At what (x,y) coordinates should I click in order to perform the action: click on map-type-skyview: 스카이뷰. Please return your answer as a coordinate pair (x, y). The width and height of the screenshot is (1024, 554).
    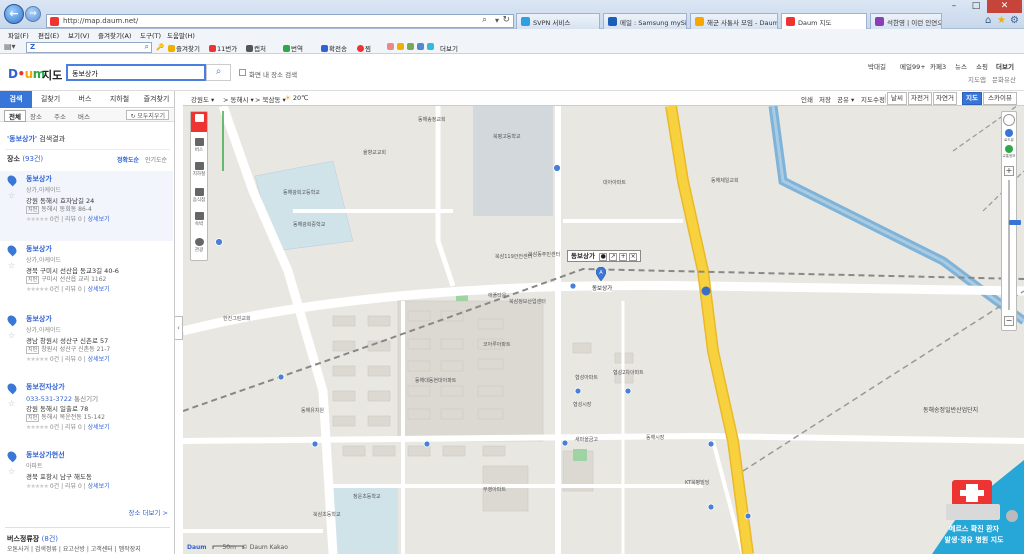
    Looking at the image, I should click on (1000, 98).